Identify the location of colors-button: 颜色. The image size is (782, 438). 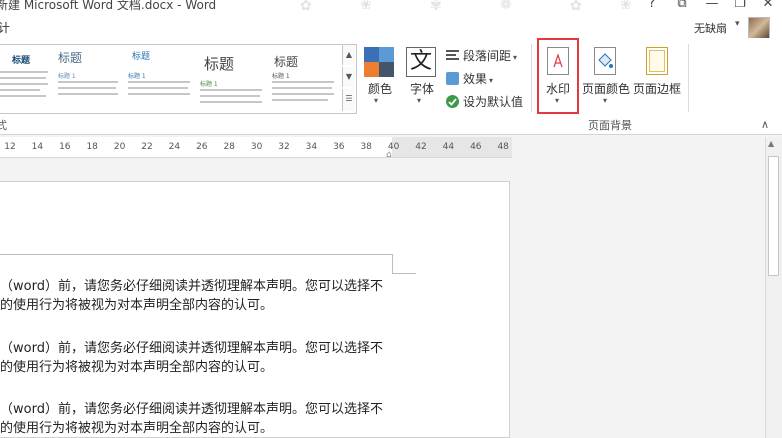
(380, 88).